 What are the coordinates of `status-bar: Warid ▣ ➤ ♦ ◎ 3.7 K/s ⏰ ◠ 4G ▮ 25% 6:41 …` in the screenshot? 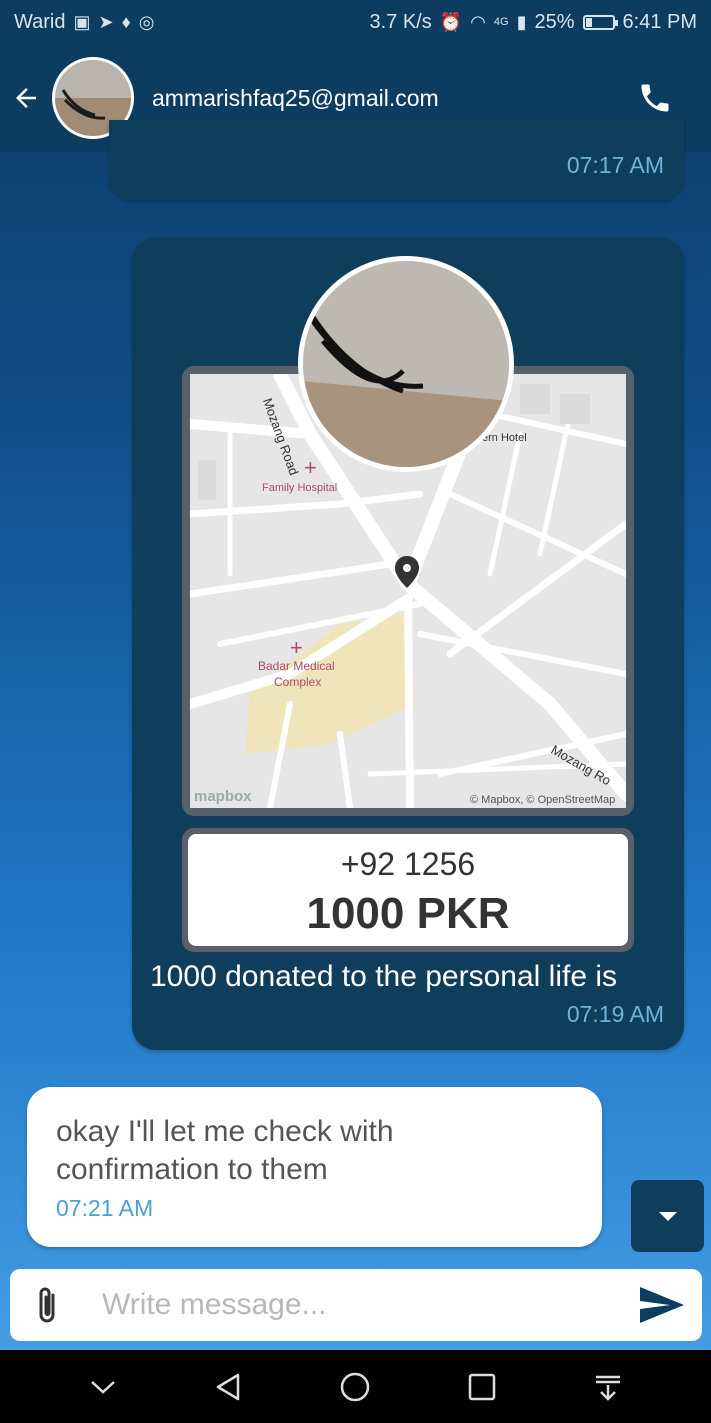 It's located at (355, 22).